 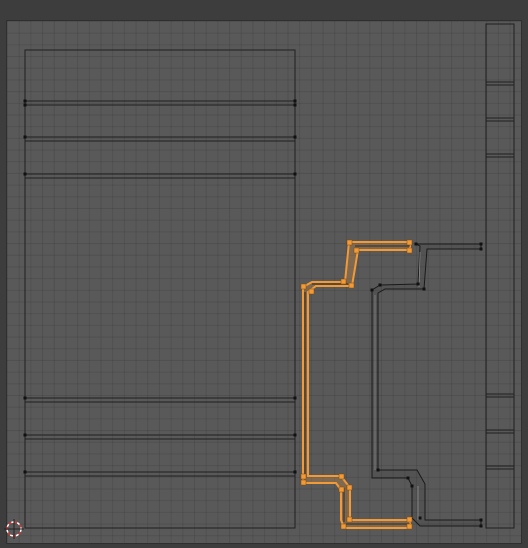 I want to click on uv-island-vertical-strip, so click(x=500, y=276).